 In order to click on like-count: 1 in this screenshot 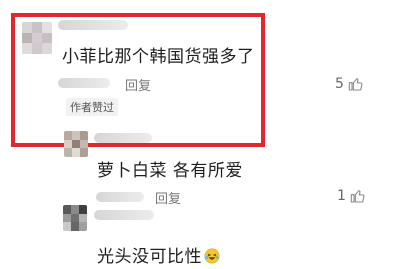, I will do `click(341, 196)`.